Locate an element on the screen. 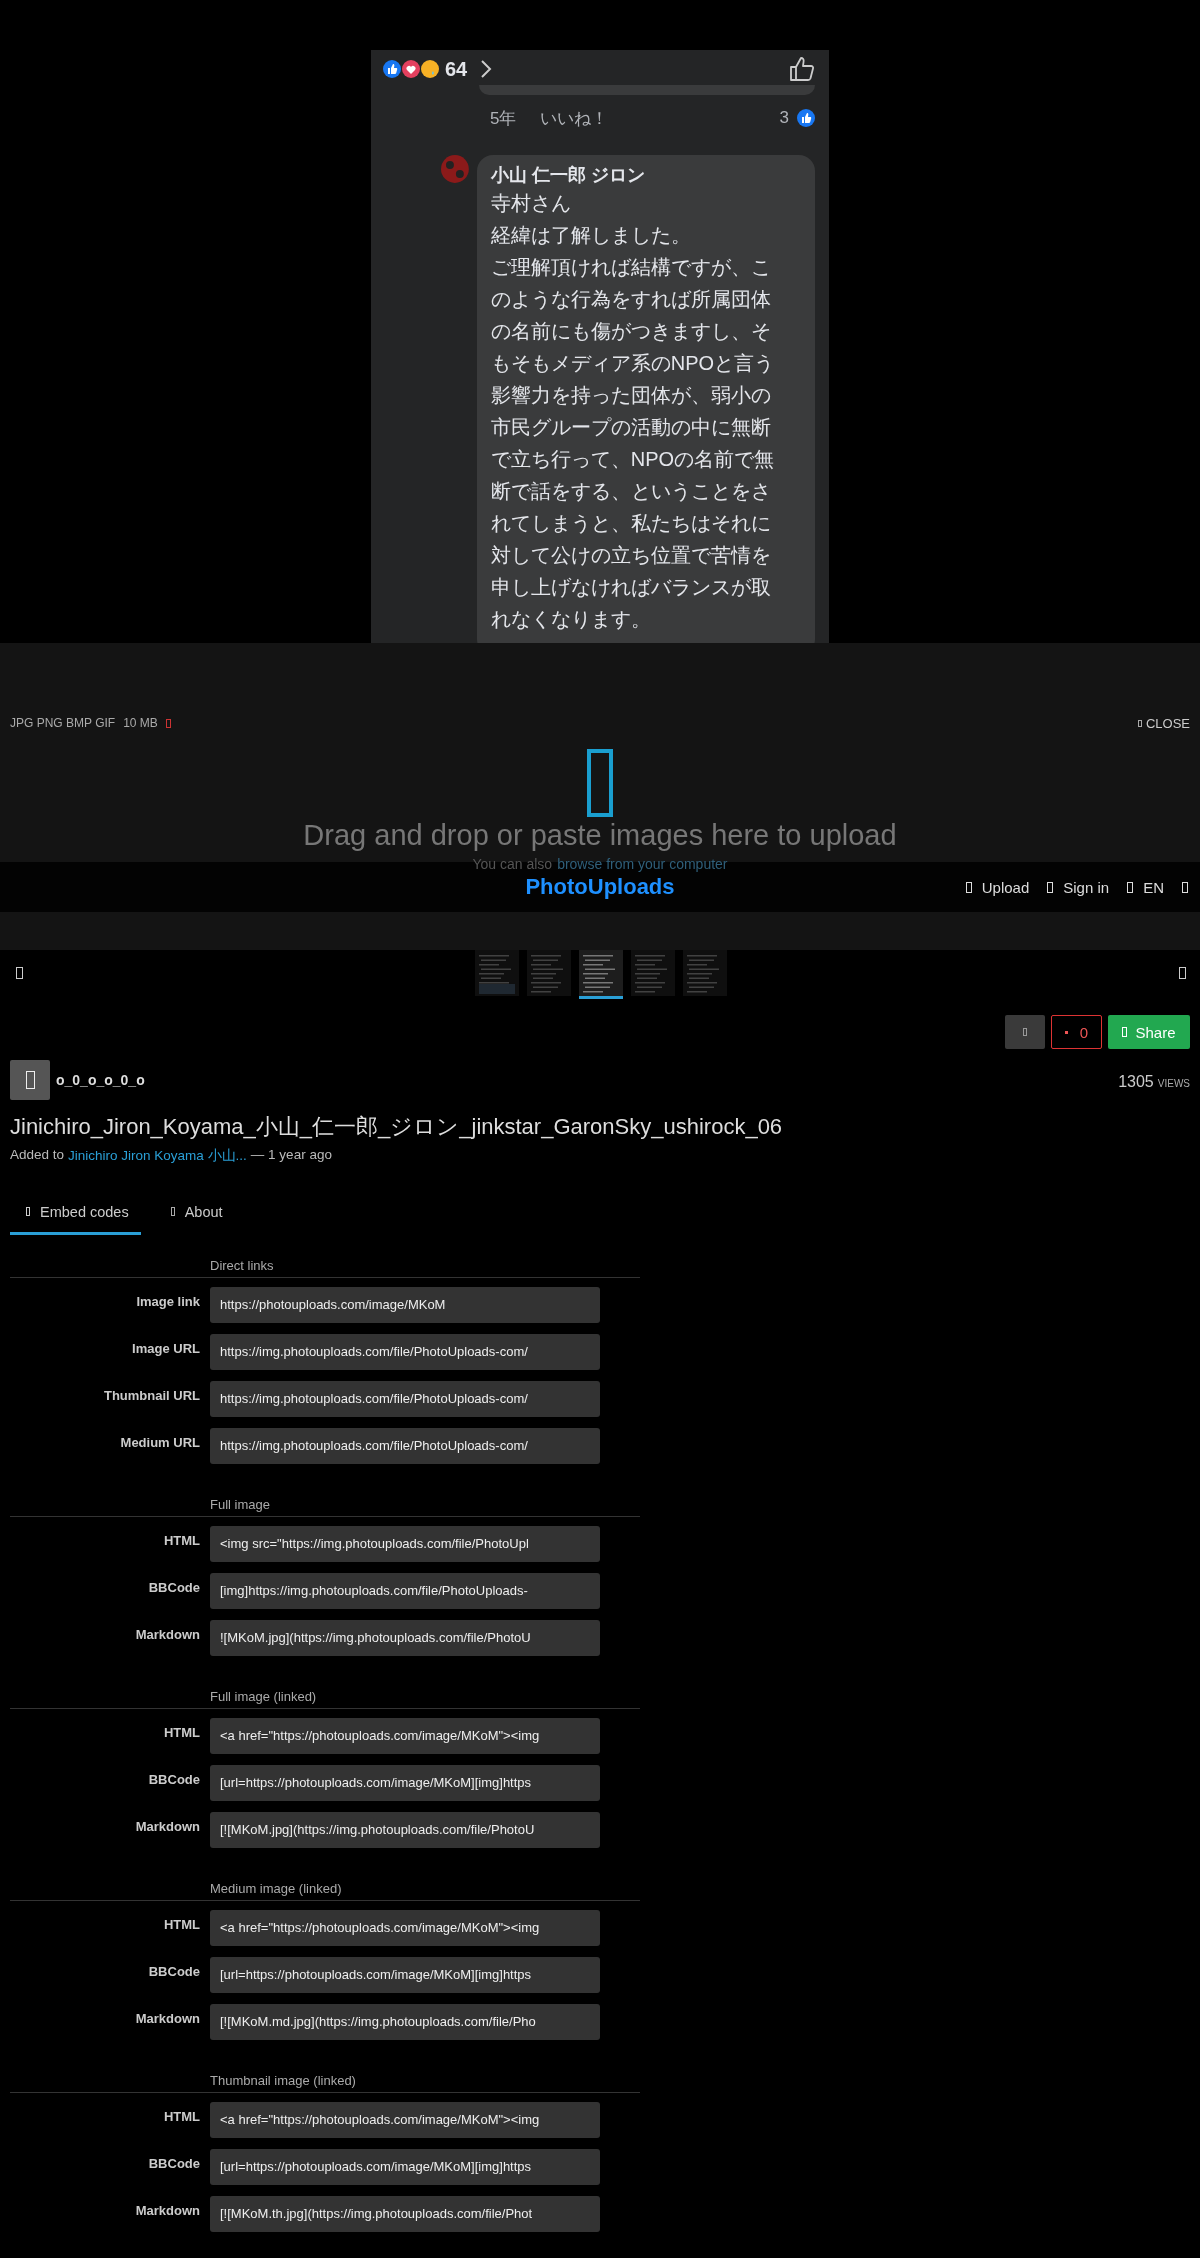 This screenshot has width=1200, height=2258. avatar-icon is located at coordinates (455, 169).